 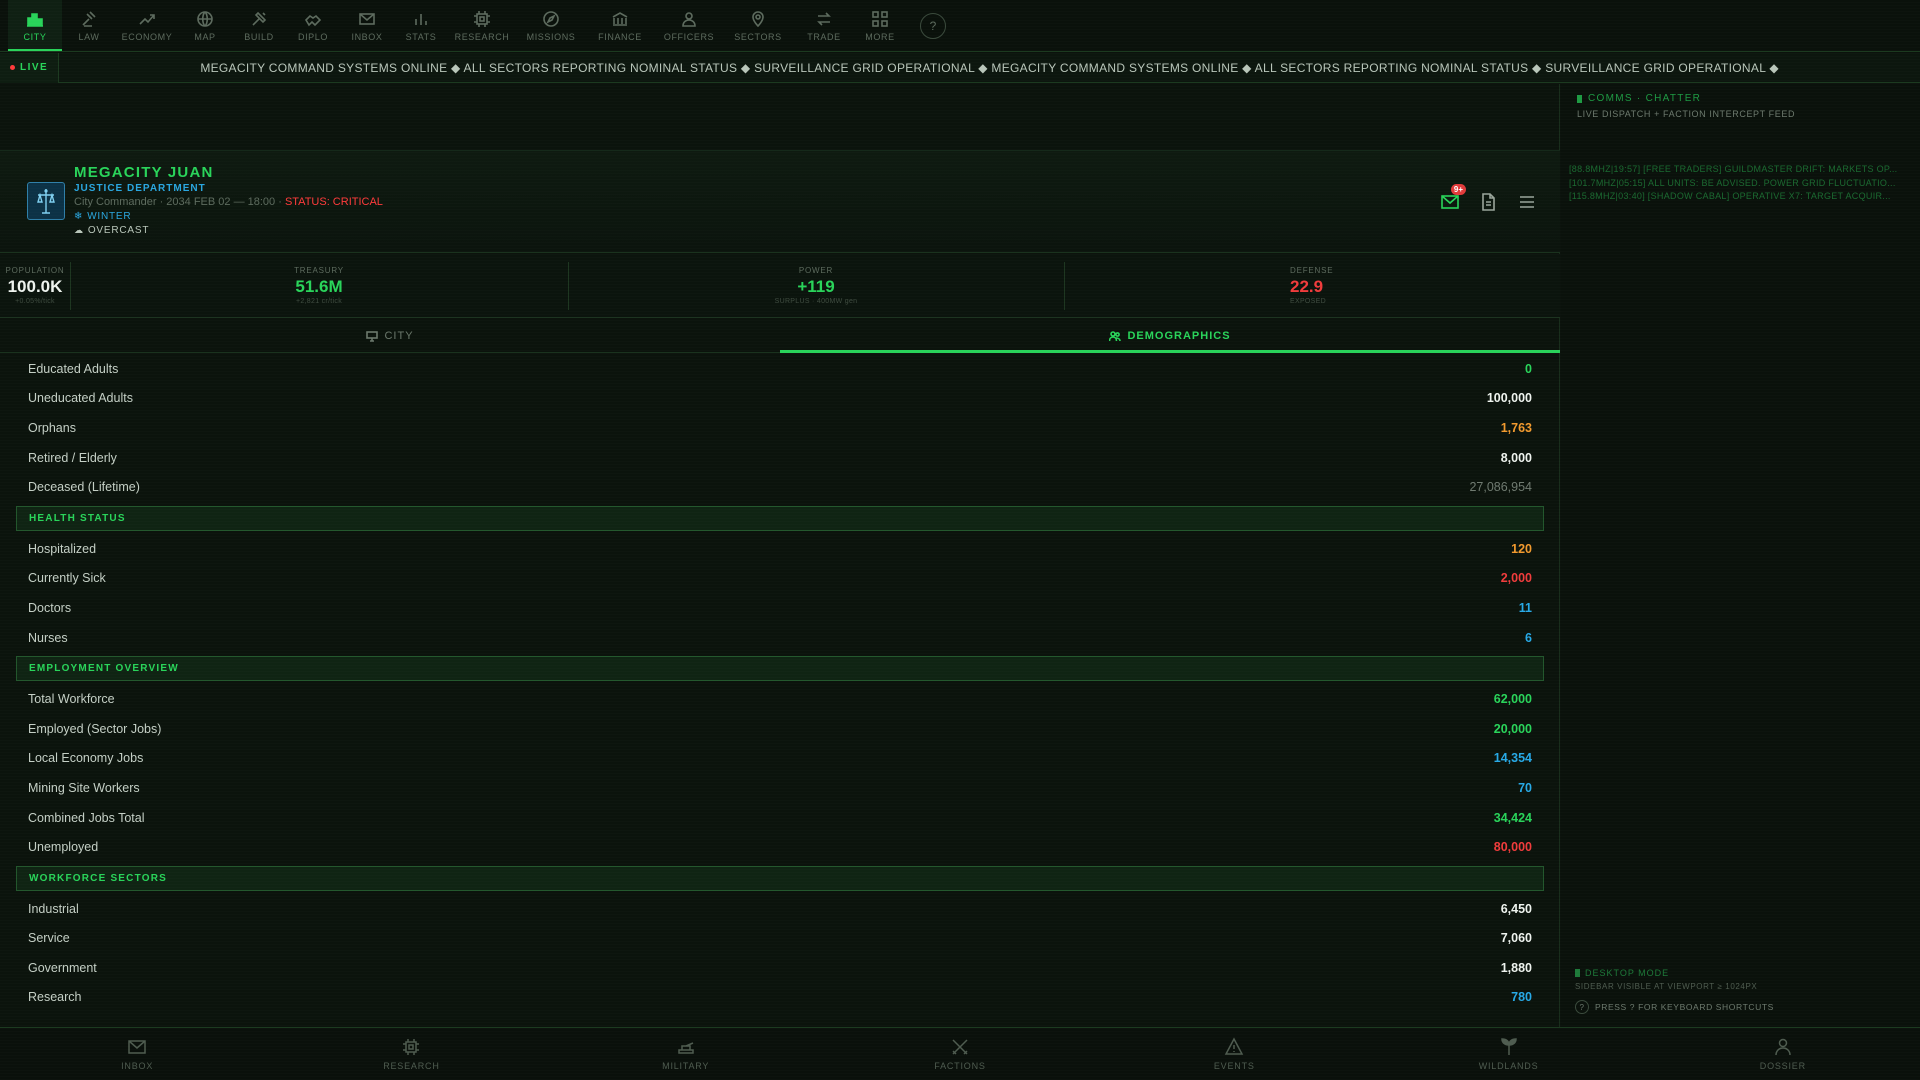 I want to click on bottom-nav-events: EVENTS, so click(x=1234, y=1054).